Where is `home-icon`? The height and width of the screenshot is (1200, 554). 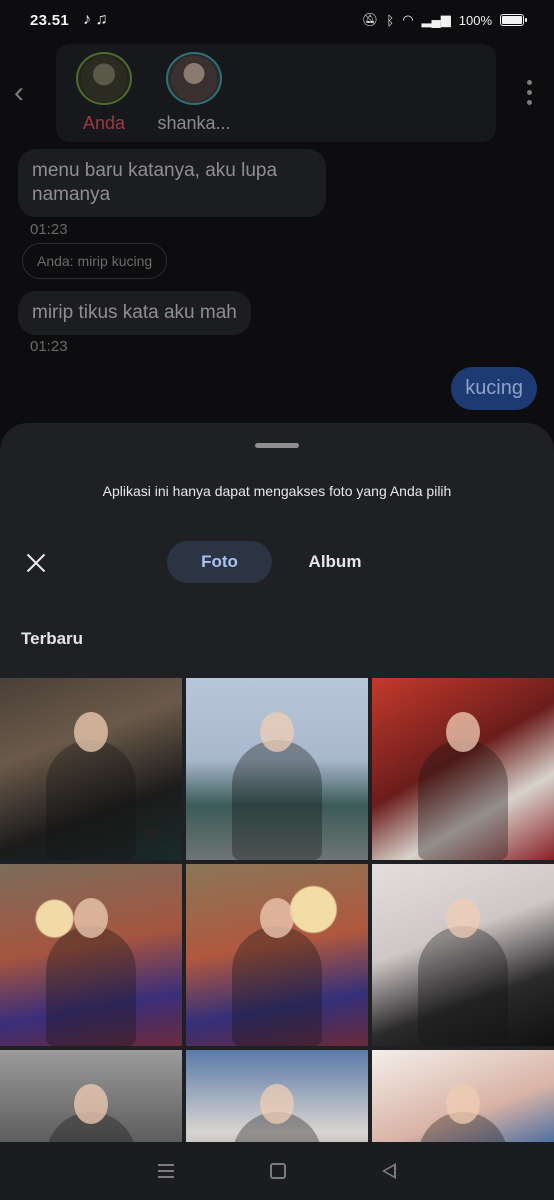 home-icon is located at coordinates (278, 1171).